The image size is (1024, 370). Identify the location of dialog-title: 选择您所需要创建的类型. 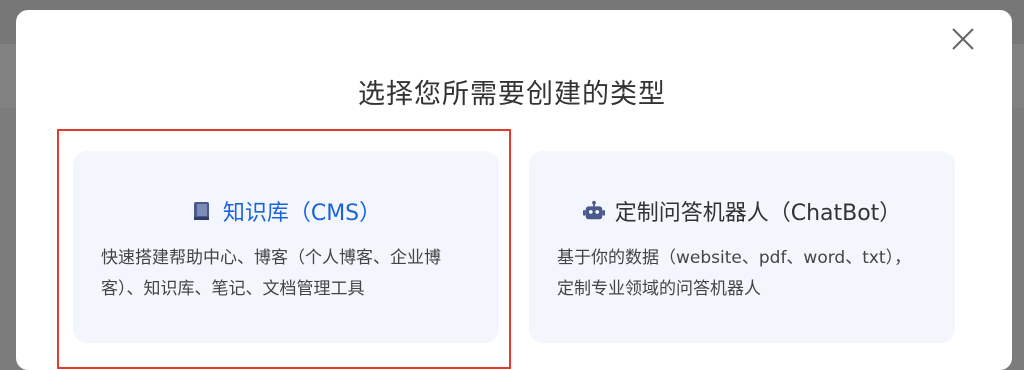
(512, 94).